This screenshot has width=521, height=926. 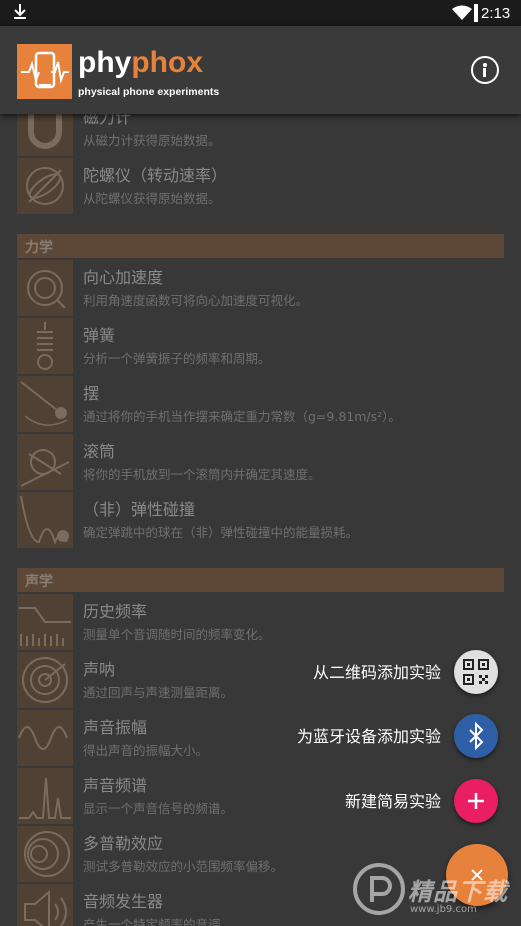 What do you see at coordinates (115, 611) in the screenshot?
I see `item-title: 历史频率` at bounding box center [115, 611].